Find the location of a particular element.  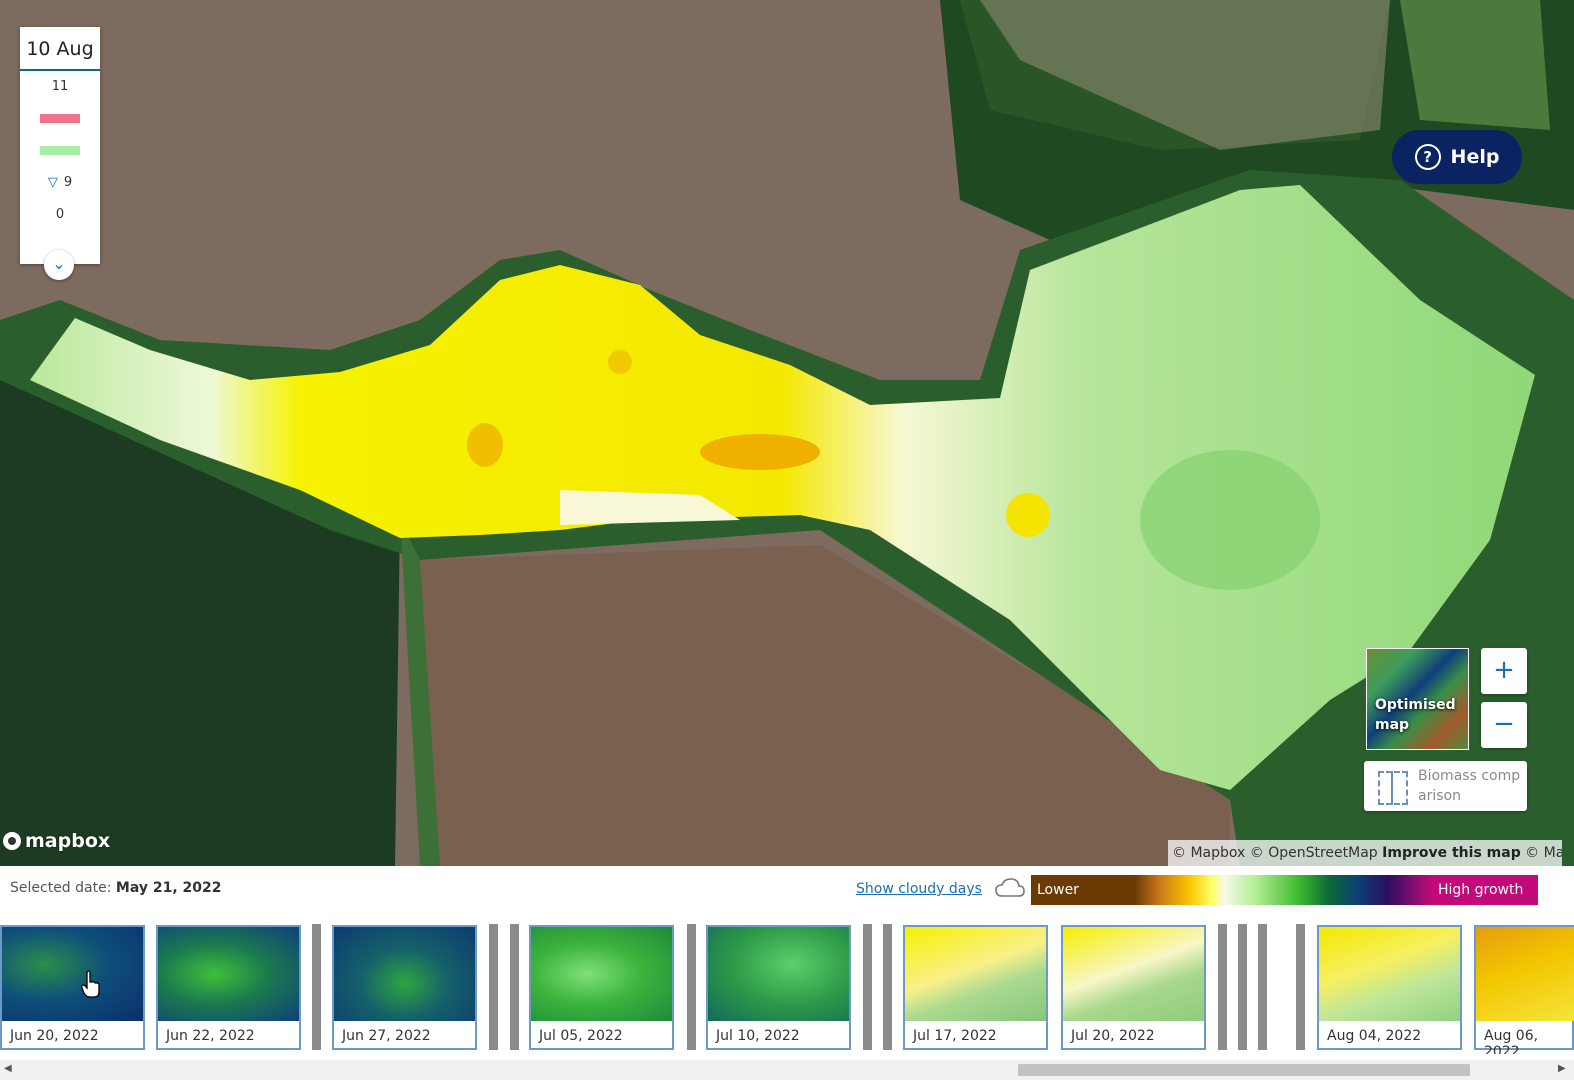

thumbnail-date: Jun 20, 2022 is located at coordinates (54, 1036).